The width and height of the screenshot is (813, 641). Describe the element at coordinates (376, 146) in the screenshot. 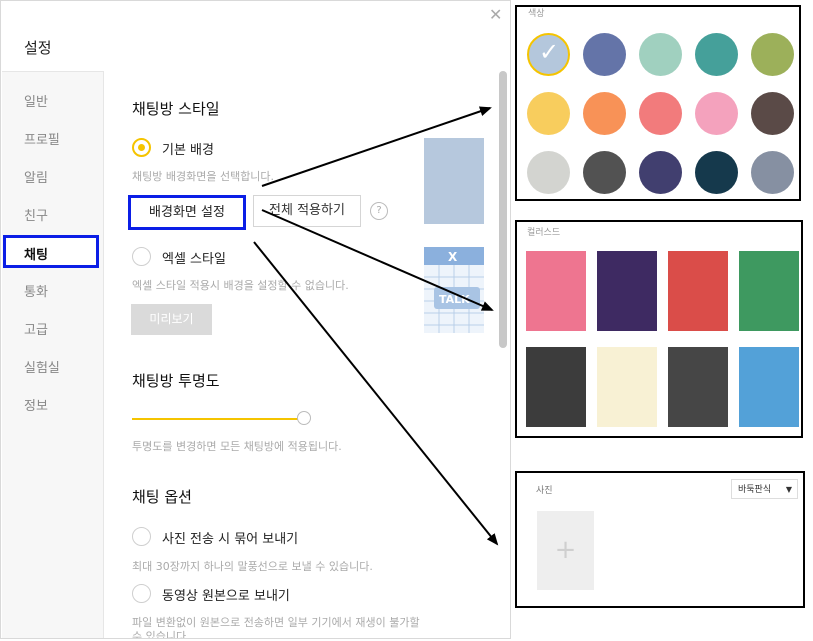

I see `arrow-to-colors` at that location.